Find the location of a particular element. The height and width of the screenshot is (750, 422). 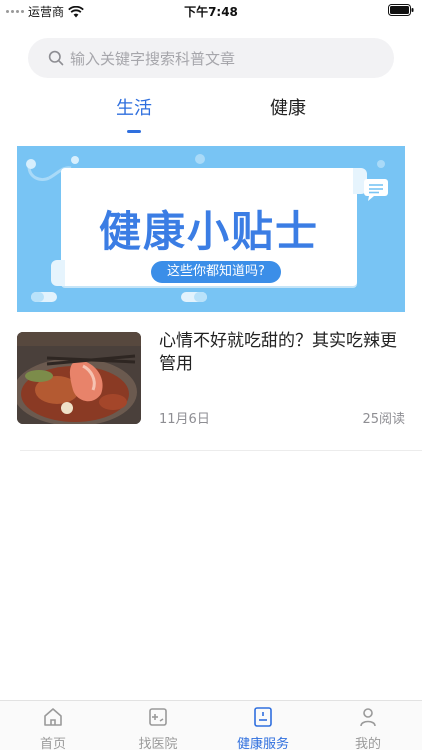

tabbar-label-profile: 我的 is located at coordinates (367, 743).